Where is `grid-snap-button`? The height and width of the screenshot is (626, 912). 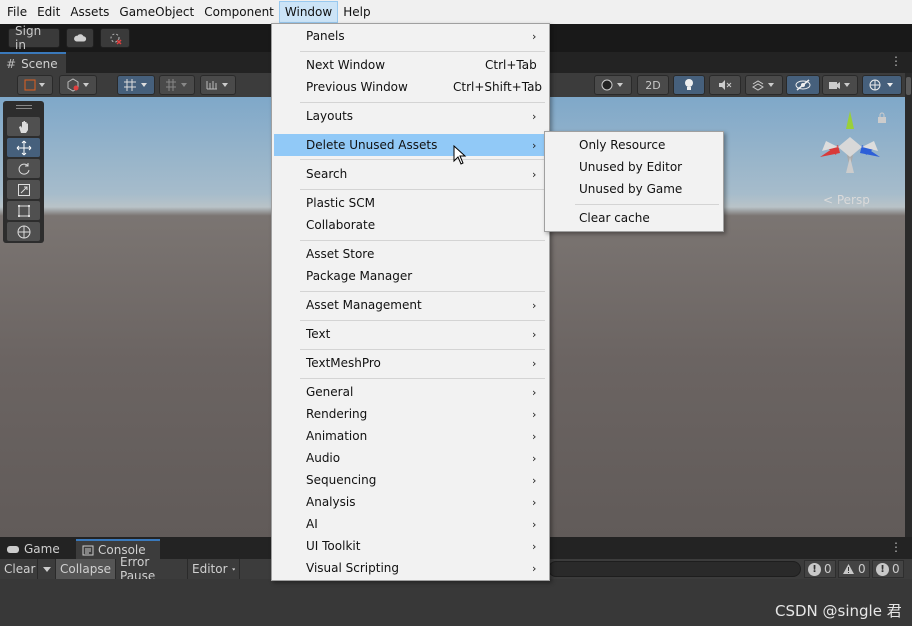 grid-snap-button is located at coordinates (136, 85).